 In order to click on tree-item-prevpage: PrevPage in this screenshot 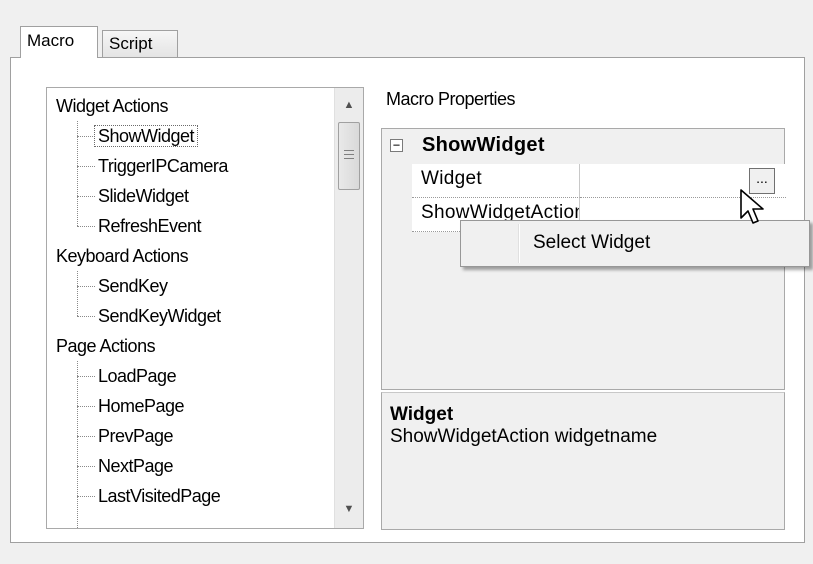, I will do `click(136, 436)`.